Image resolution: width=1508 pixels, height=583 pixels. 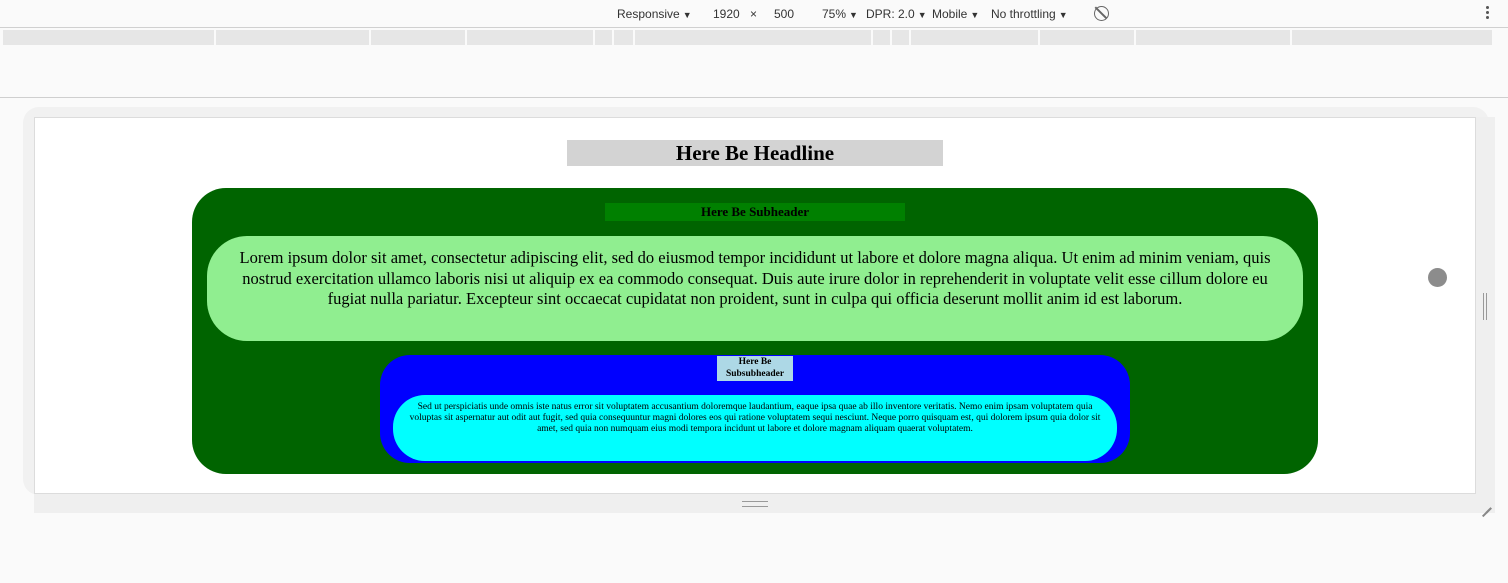 I want to click on horizontal-resize-handle-icon, so click(x=755, y=504).